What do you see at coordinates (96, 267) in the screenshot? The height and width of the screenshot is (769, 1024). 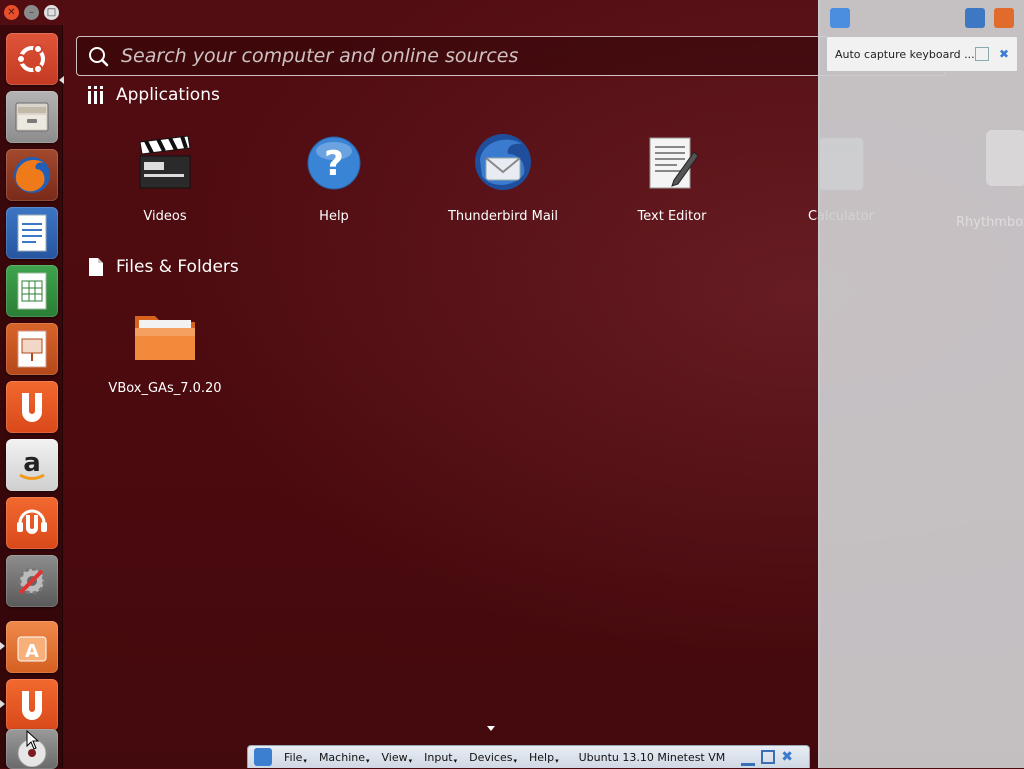 I see `file-category-icon` at bounding box center [96, 267].